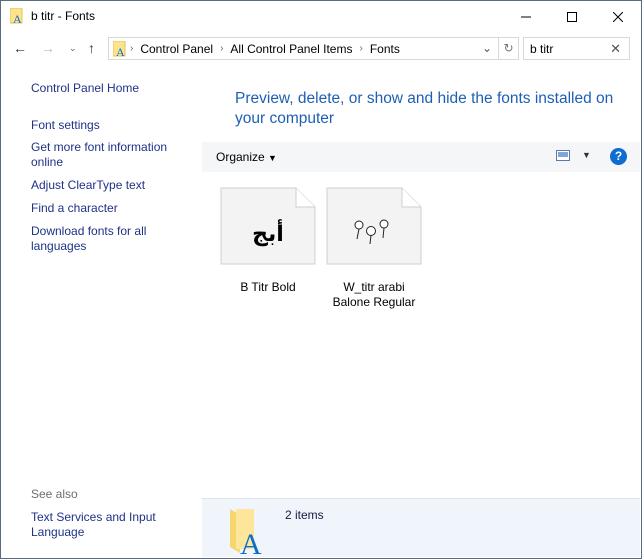 This screenshot has height=559, width=642. I want to click on arrow-right-icon: →, so click(48, 48).